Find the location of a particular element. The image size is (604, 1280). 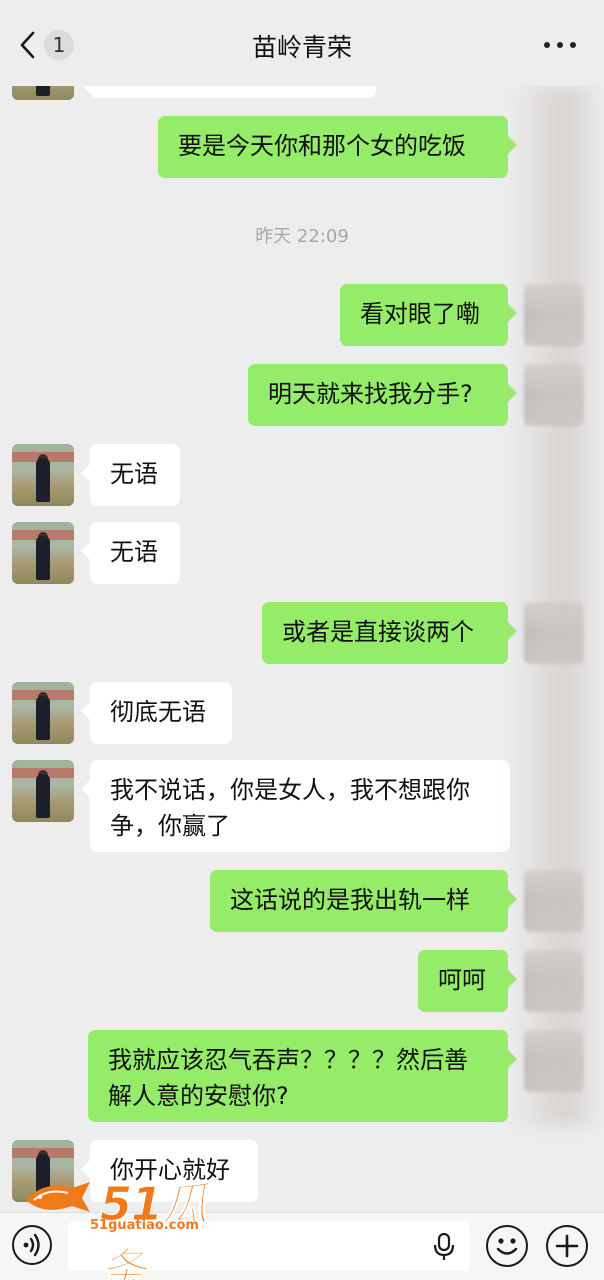

watermark-logo: 51瓜条 51guatiao.com is located at coordinates (130, 1223).